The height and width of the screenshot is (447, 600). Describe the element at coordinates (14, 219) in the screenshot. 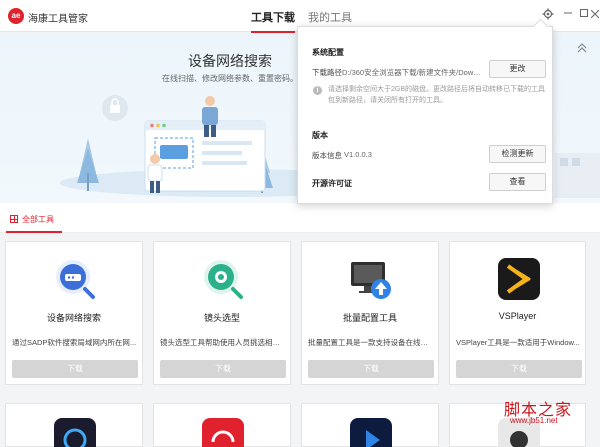

I see `grid-icon` at that location.